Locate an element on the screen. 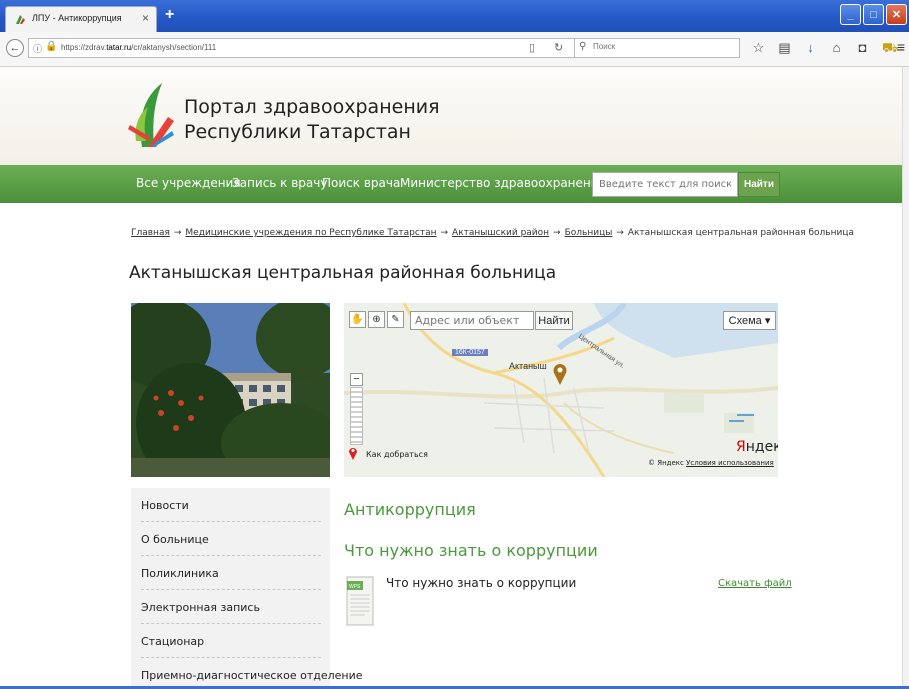 The width and height of the screenshot is (909, 689). reload-icon: ↻ is located at coordinates (558, 47).